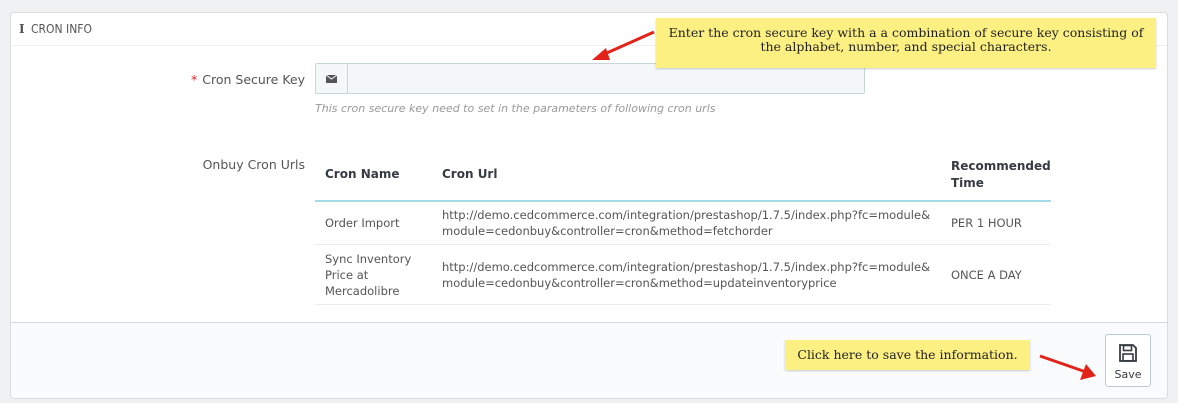 The height and width of the screenshot is (403, 1178). What do you see at coordinates (22, 29) in the screenshot?
I see `info-icon: i` at bounding box center [22, 29].